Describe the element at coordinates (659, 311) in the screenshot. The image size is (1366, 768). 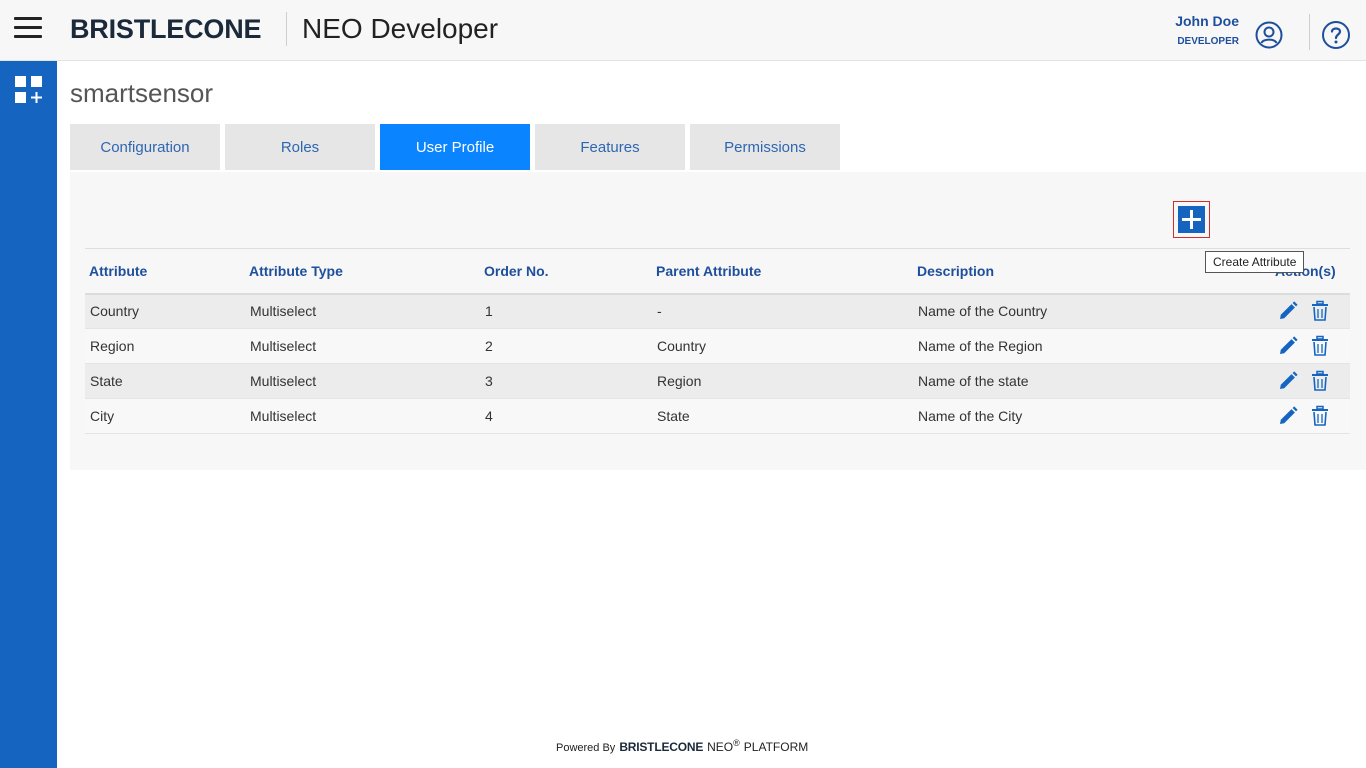
I see `cell-parent: -` at that location.